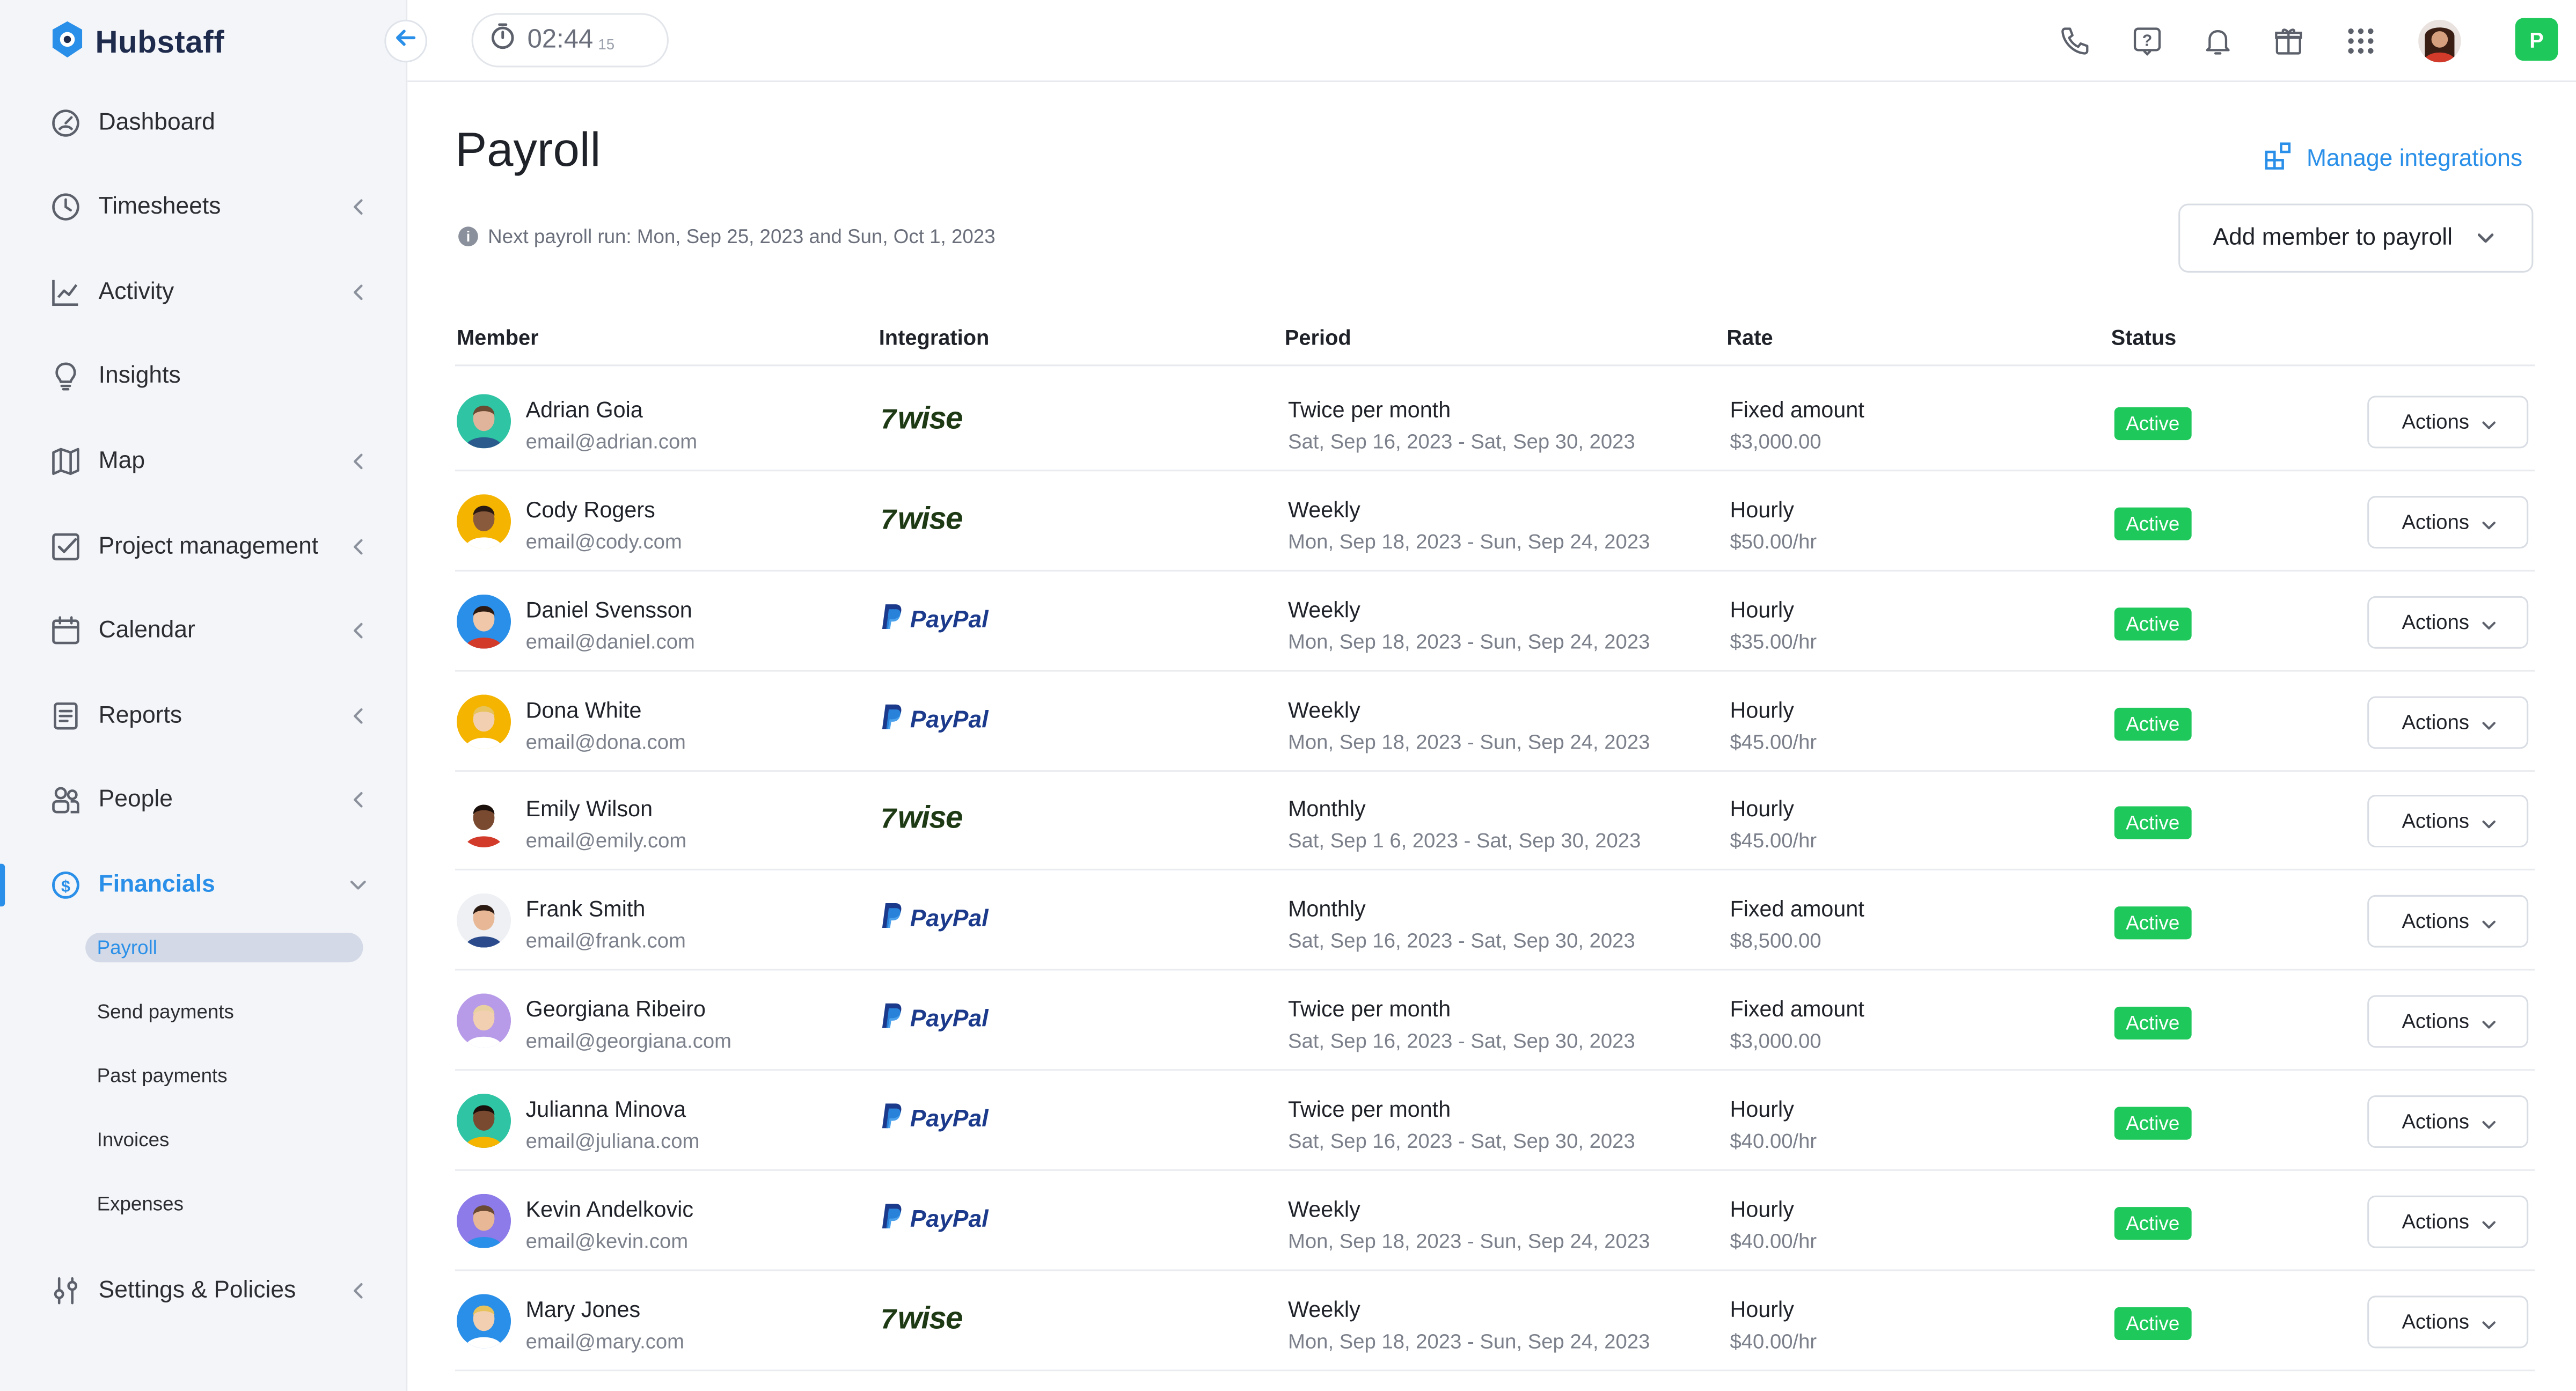  I want to click on arrow-left-icon, so click(406, 40).